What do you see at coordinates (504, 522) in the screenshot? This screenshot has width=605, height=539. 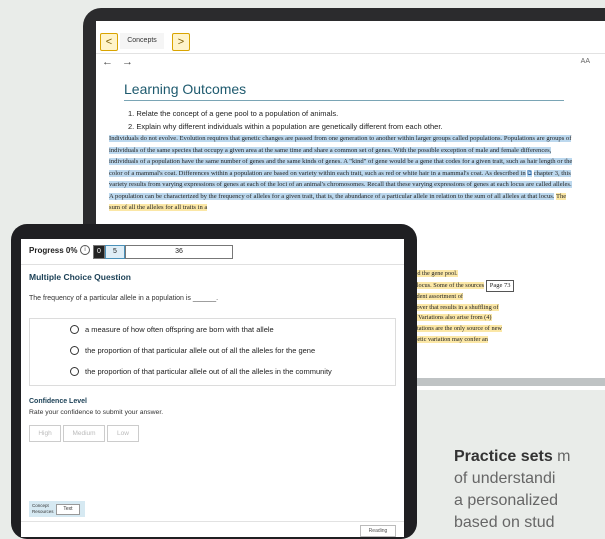 I see `marketing-text: based on stud` at bounding box center [504, 522].